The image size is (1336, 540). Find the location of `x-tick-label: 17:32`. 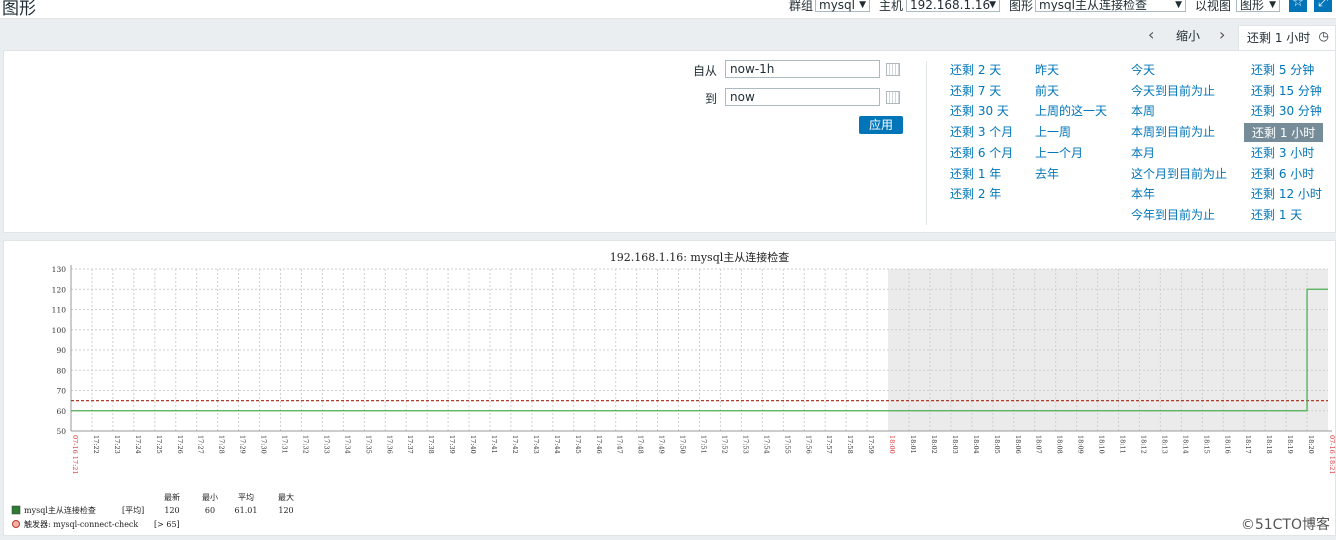

x-tick-label: 17:32 is located at coordinates (305, 444).